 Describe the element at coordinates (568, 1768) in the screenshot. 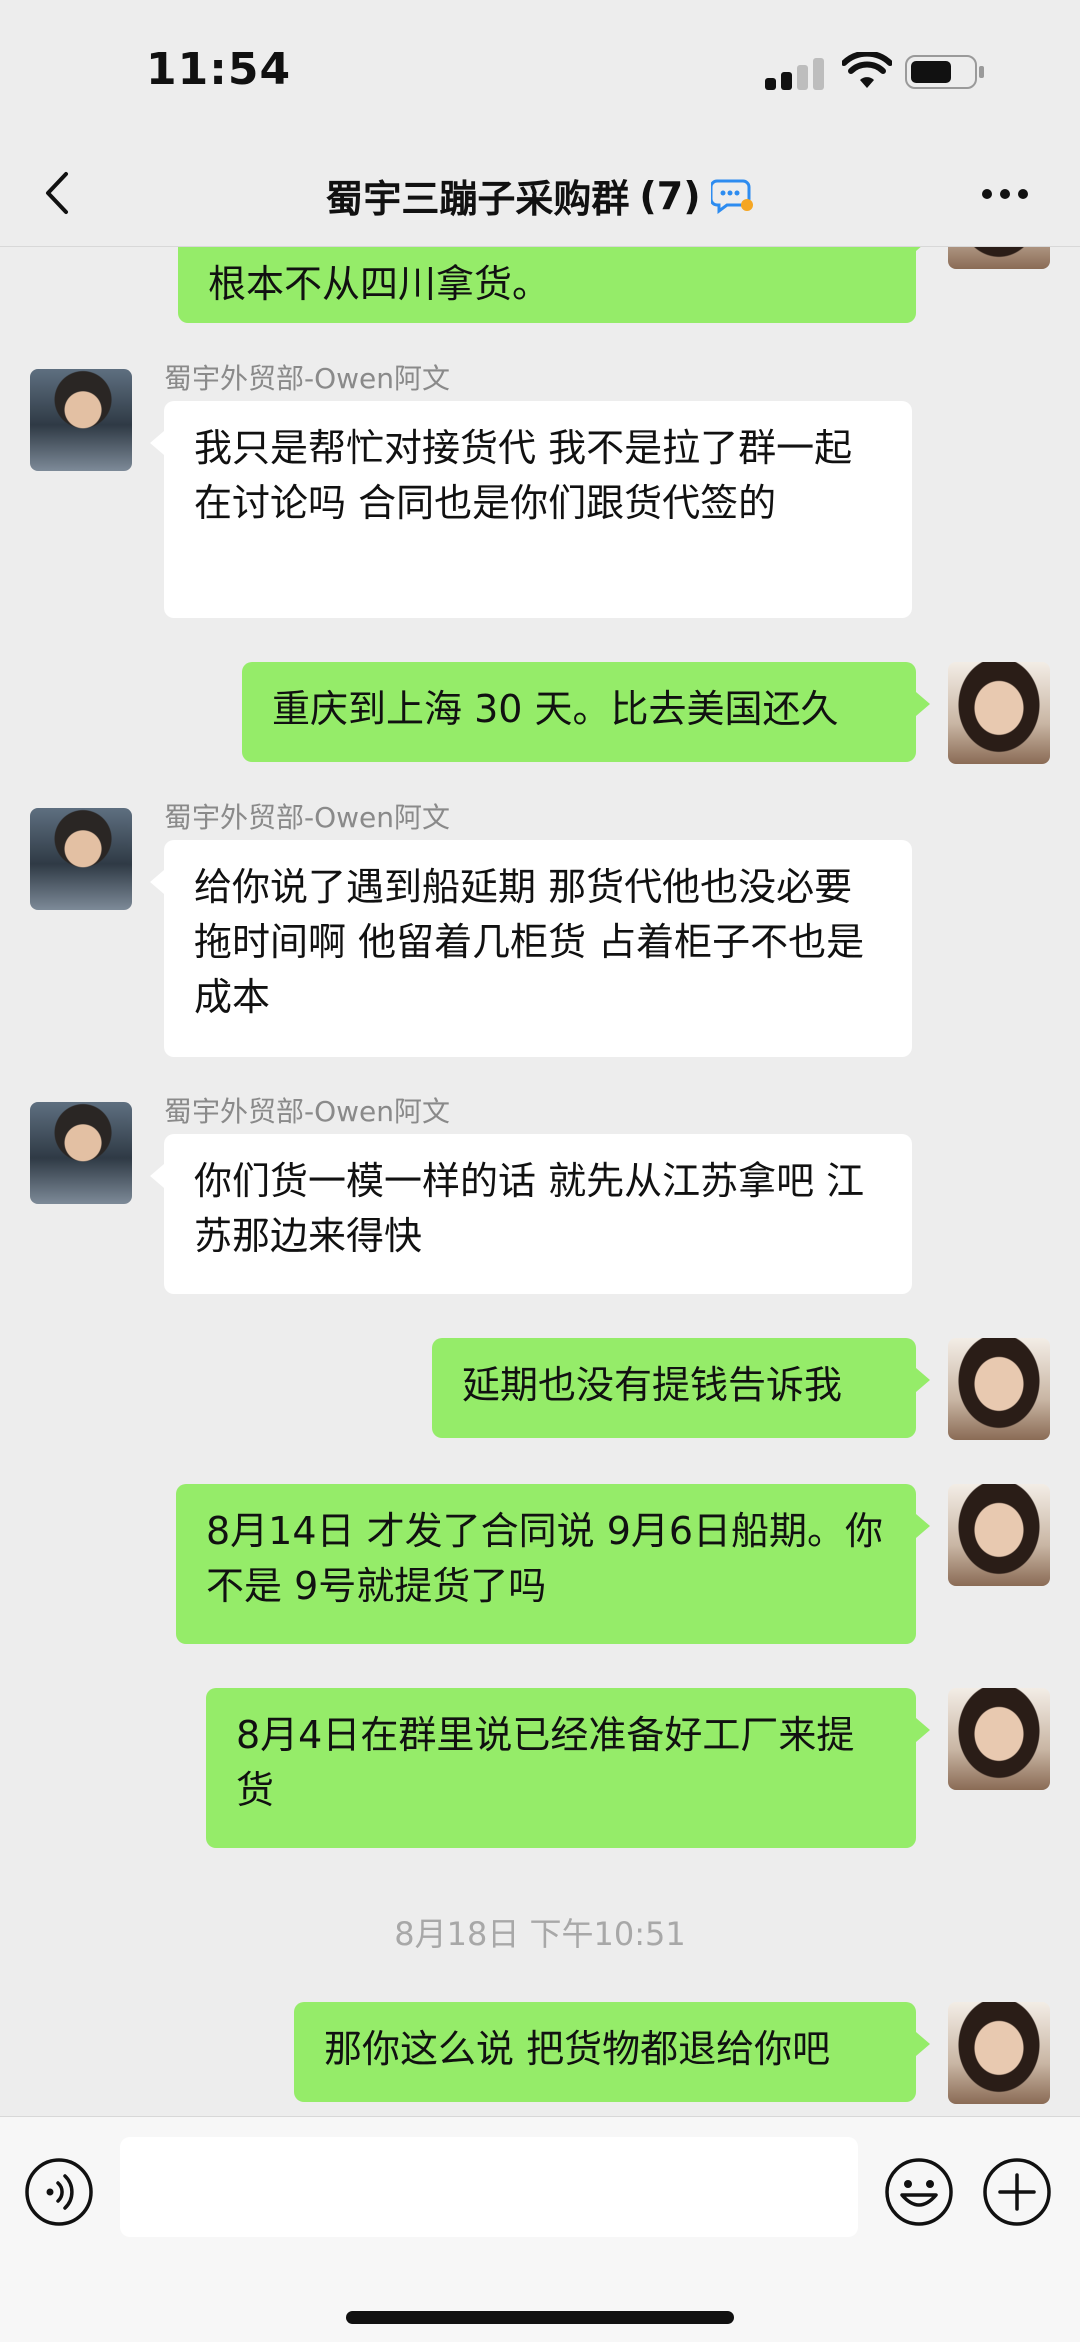

I see `message-bubble: 8月4日在群里说已经准备好工厂来提货` at that location.